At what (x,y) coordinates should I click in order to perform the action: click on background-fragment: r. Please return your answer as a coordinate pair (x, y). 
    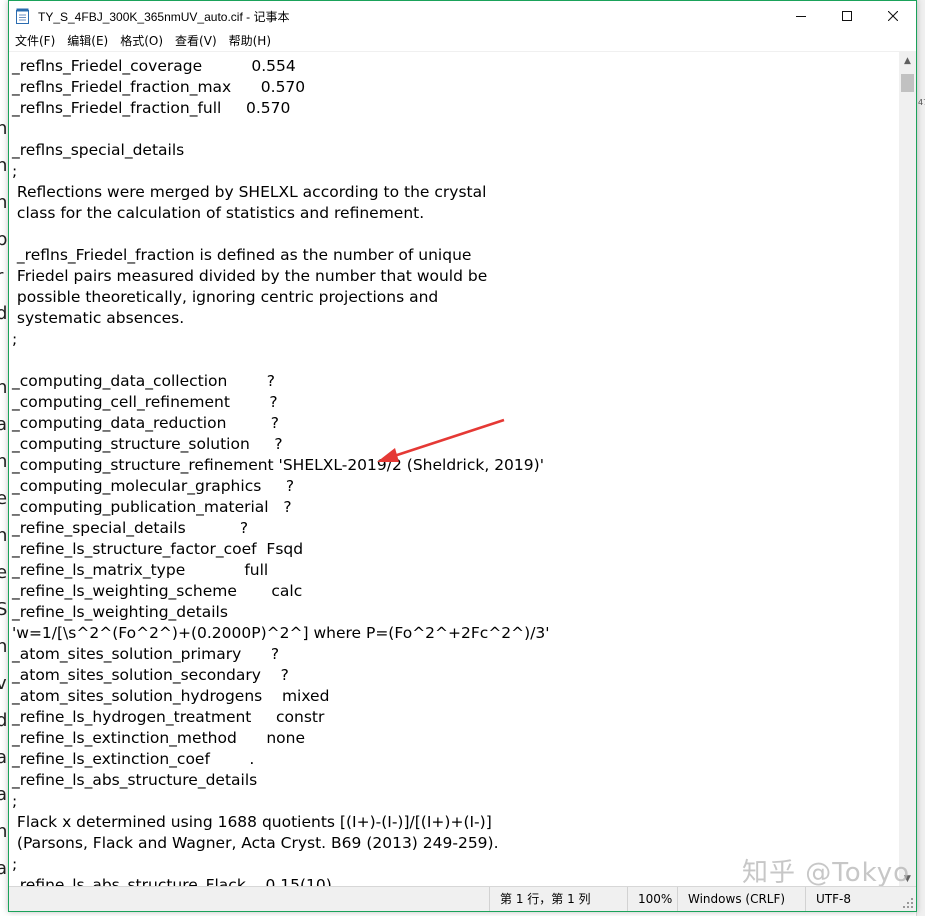
    Looking at the image, I should click on (1, 276).